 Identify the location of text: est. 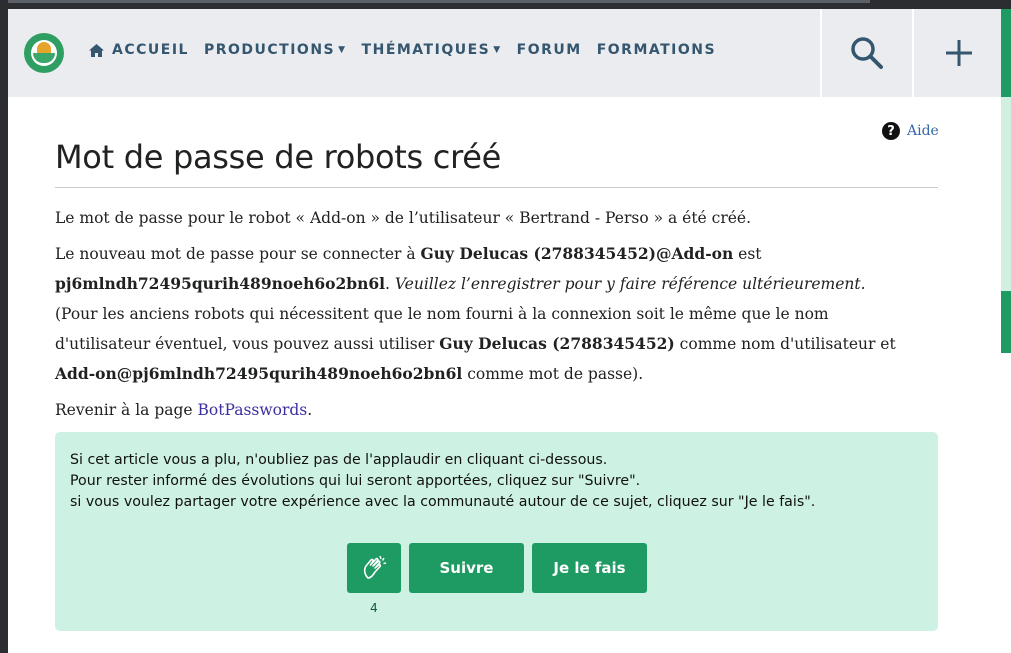
(747, 254).